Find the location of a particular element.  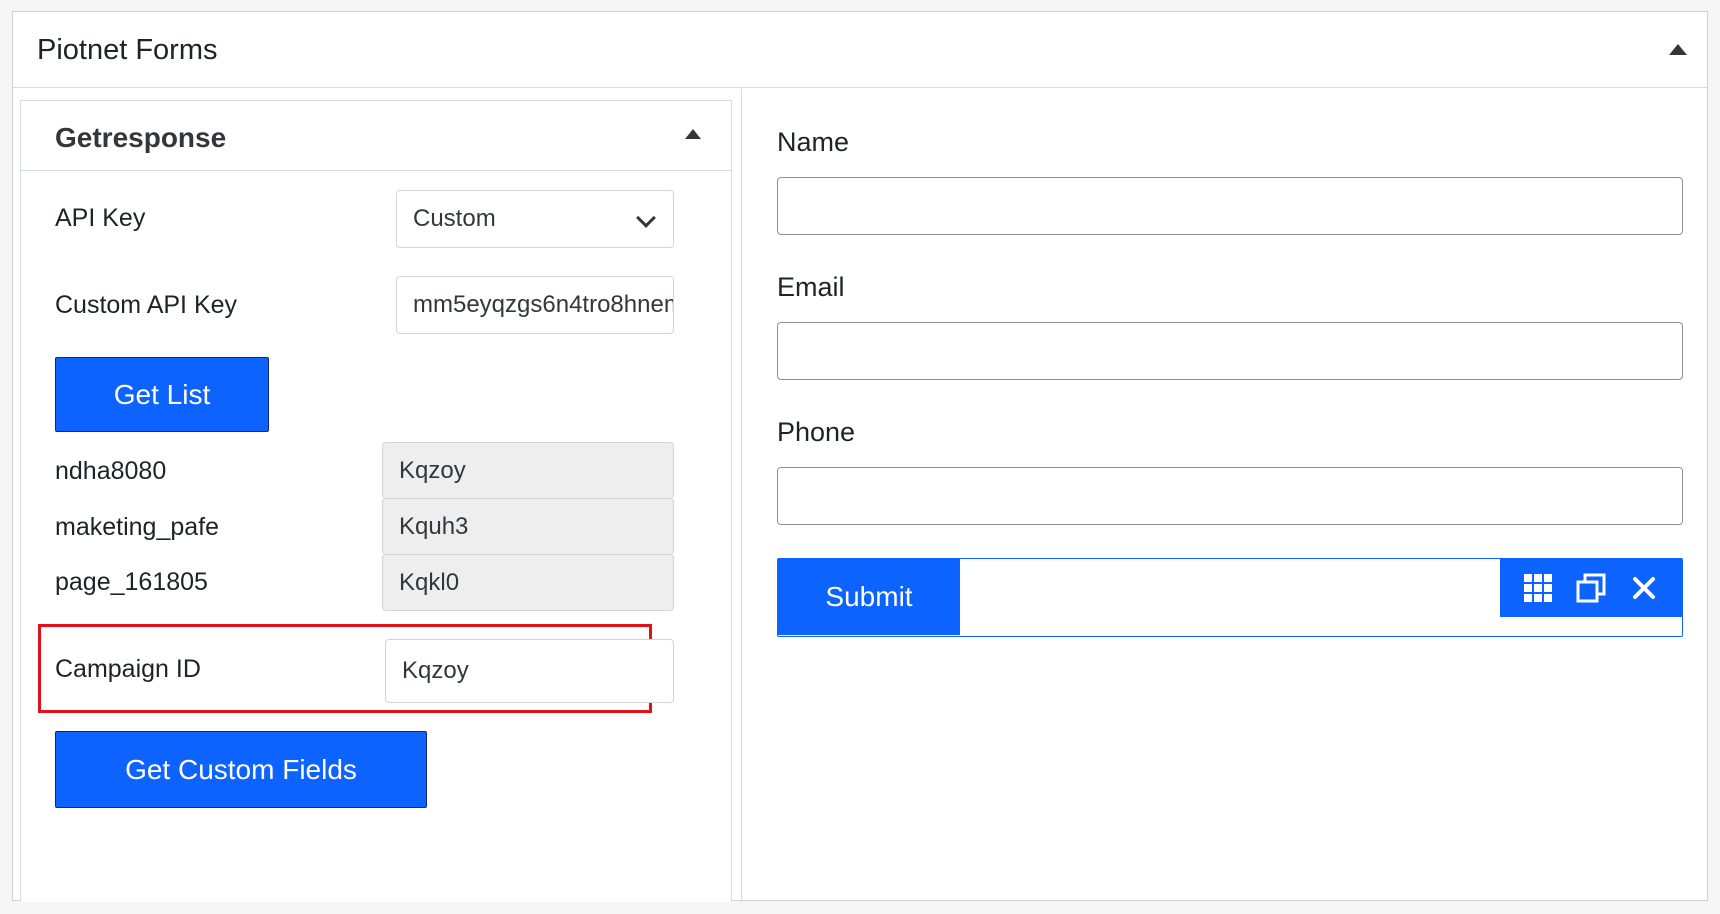

submit-widget: Submit is located at coordinates (1230, 597).